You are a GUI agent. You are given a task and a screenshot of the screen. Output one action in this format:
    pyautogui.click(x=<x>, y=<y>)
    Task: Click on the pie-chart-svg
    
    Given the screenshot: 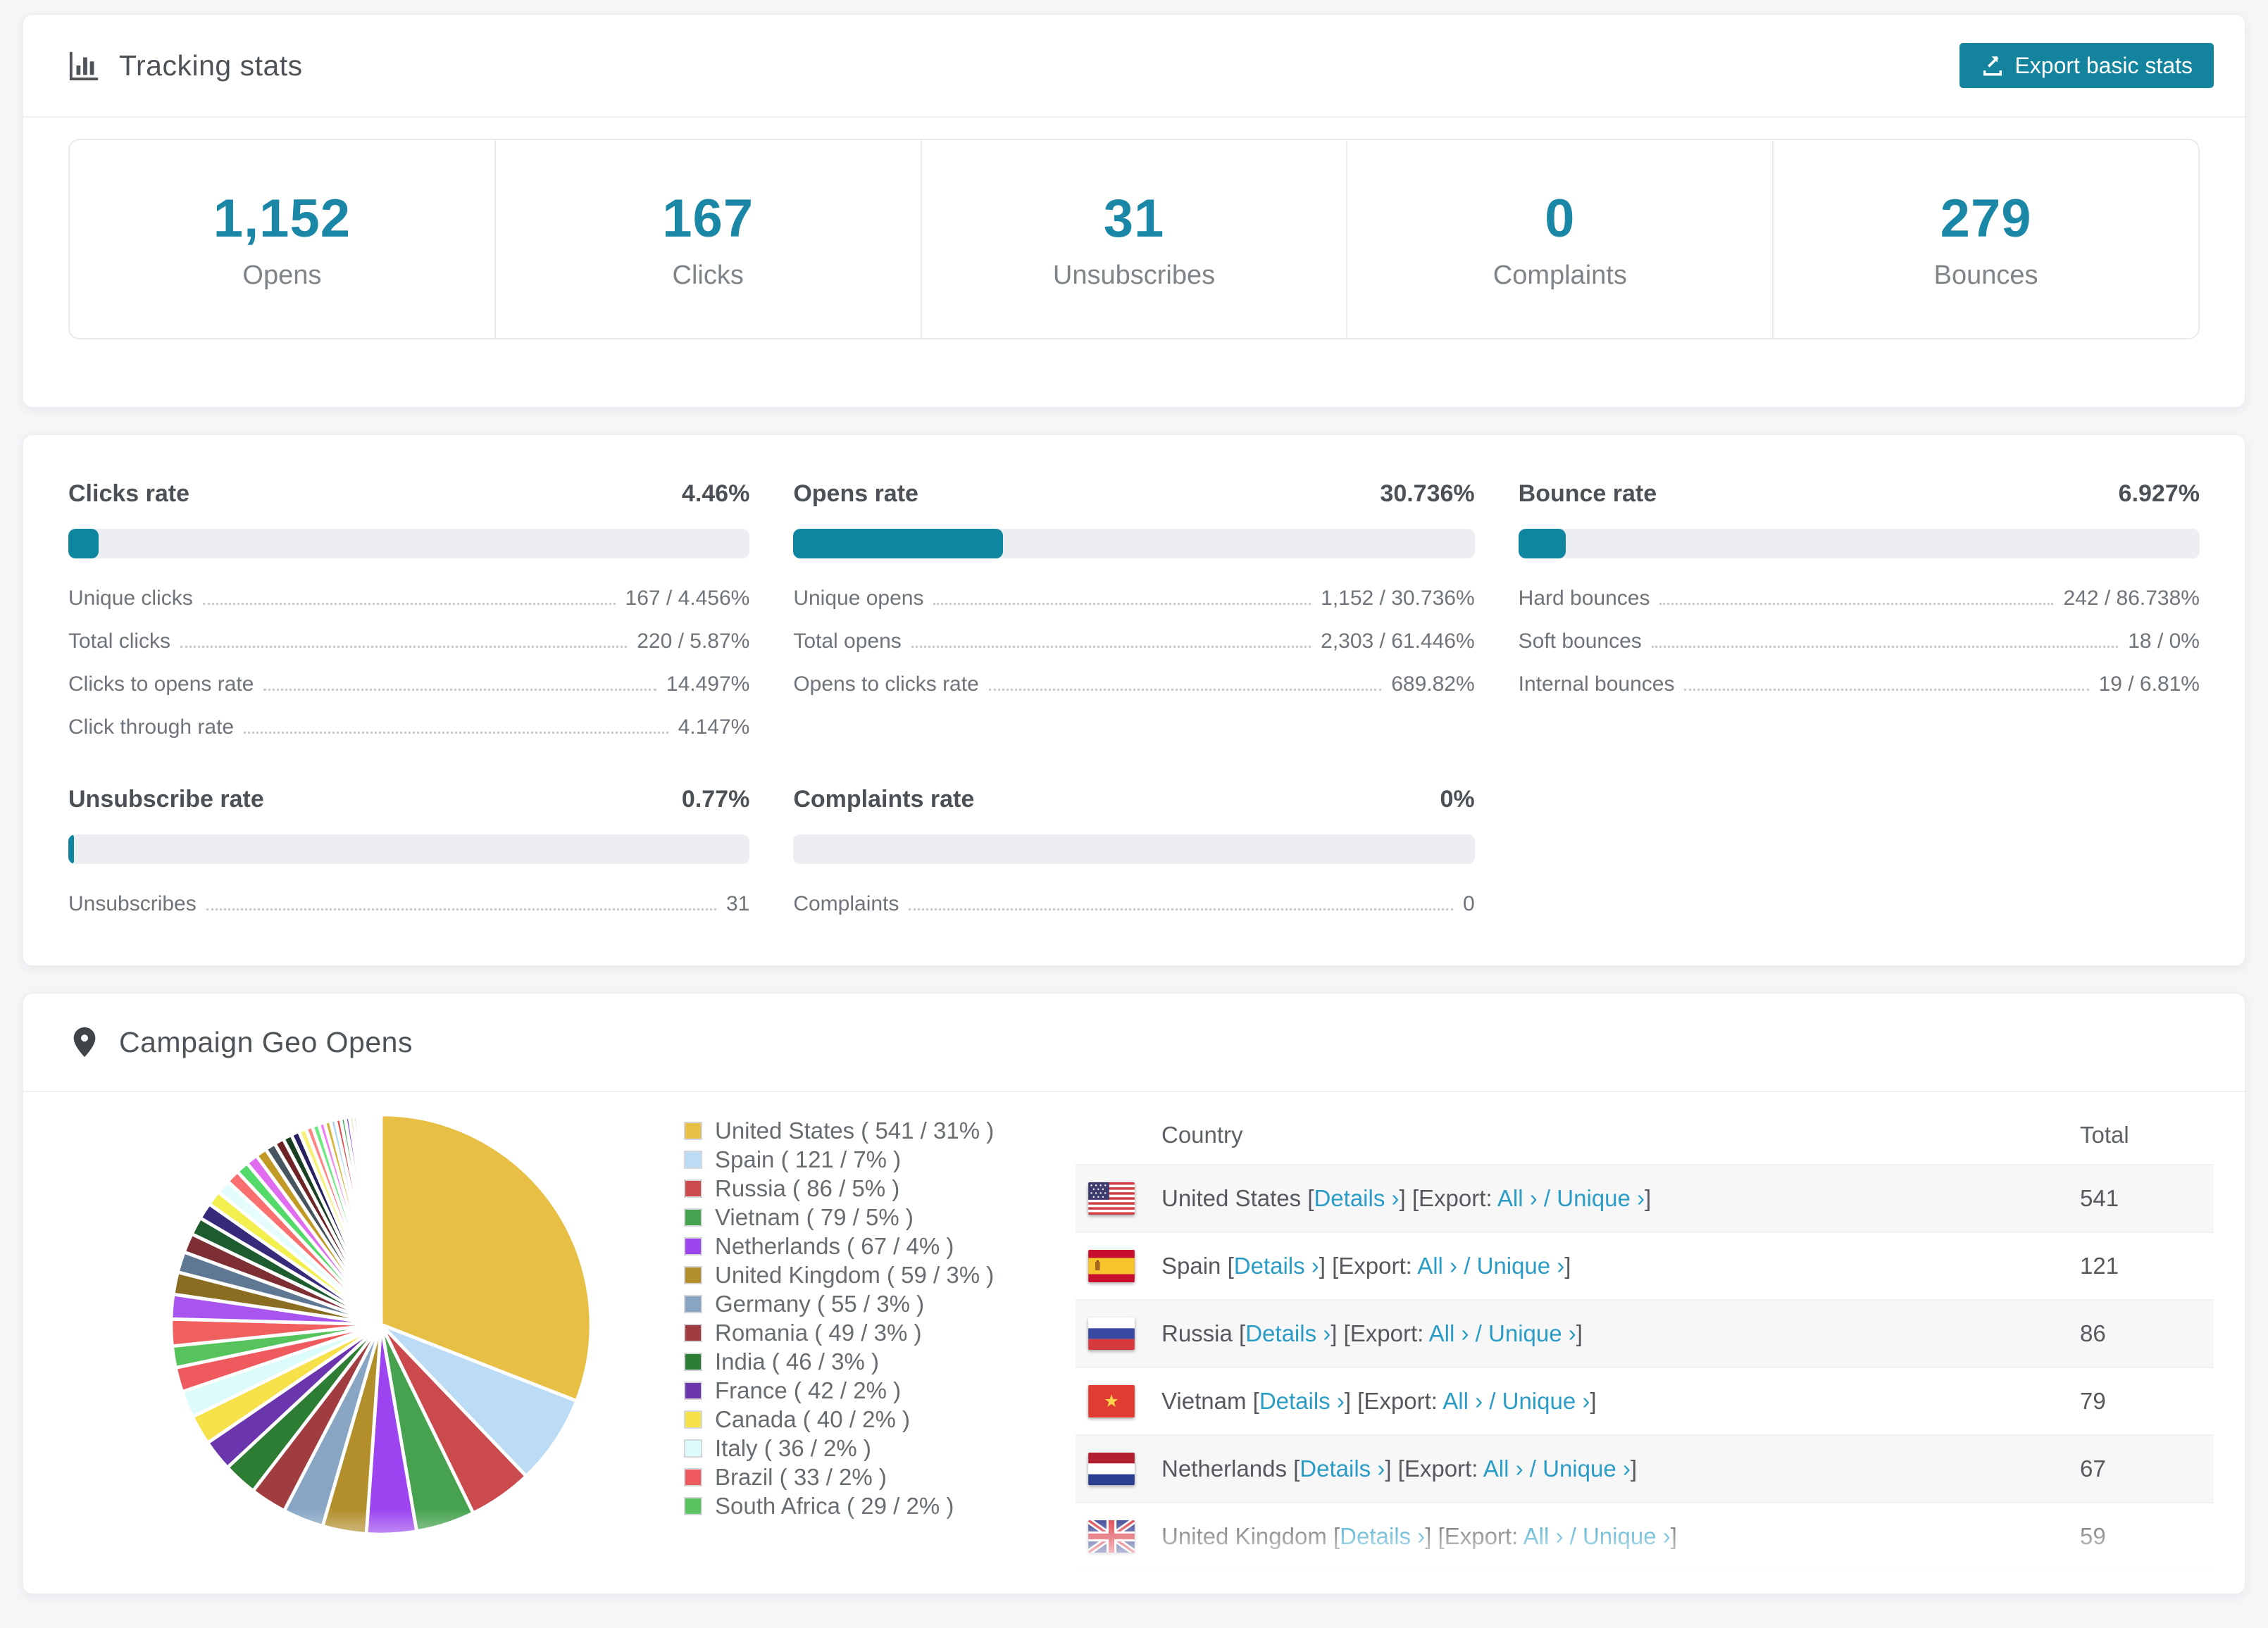 What is the action you would take?
    pyautogui.click(x=381, y=1325)
    